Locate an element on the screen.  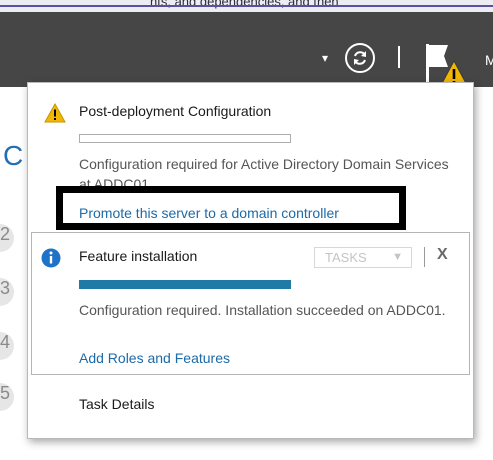
header-separator is located at coordinates (424, 257).